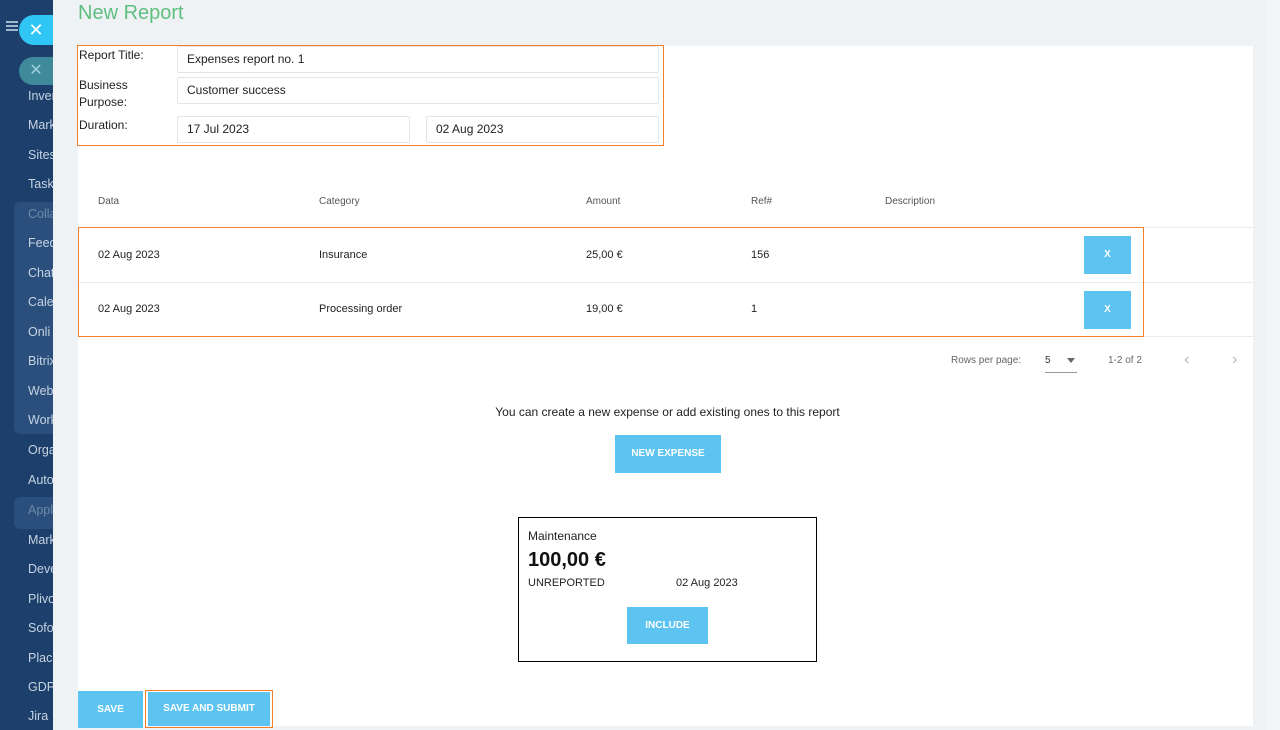 Image resolution: width=1280 pixels, height=730 pixels. I want to click on row-amount: 25,00 €, so click(604, 255).